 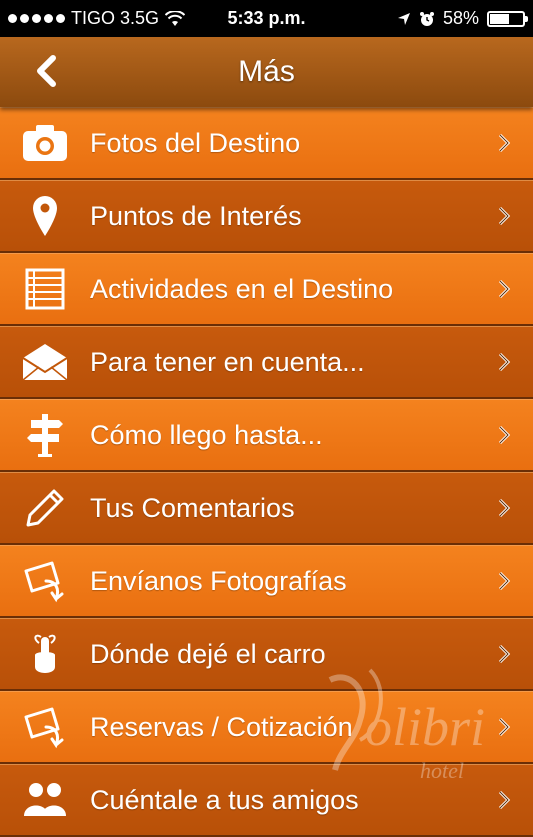 What do you see at coordinates (426, 18) in the screenshot?
I see `alarm-icon` at bounding box center [426, 18].